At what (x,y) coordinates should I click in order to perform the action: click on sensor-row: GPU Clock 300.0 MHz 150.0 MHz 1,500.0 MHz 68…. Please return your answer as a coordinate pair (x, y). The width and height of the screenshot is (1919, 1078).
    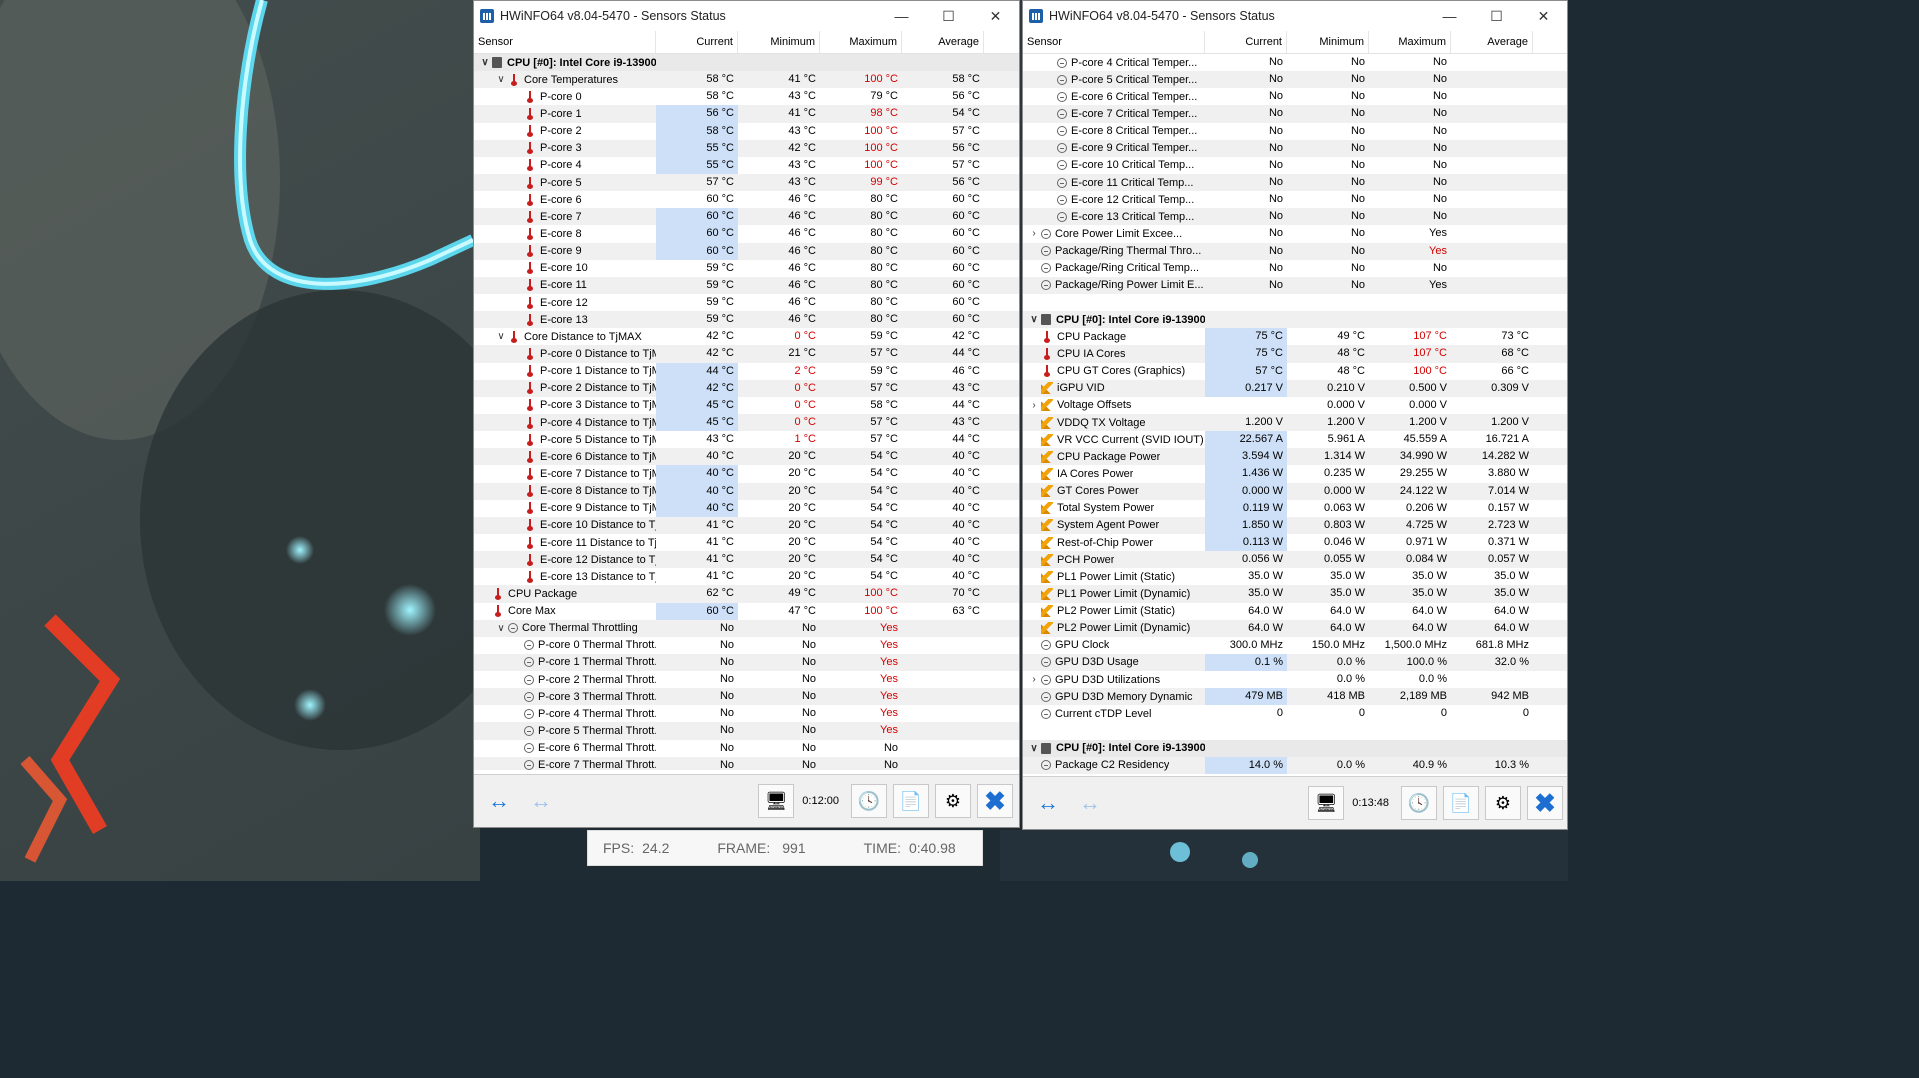
    Looking at the image, I should click on (1295, 645).